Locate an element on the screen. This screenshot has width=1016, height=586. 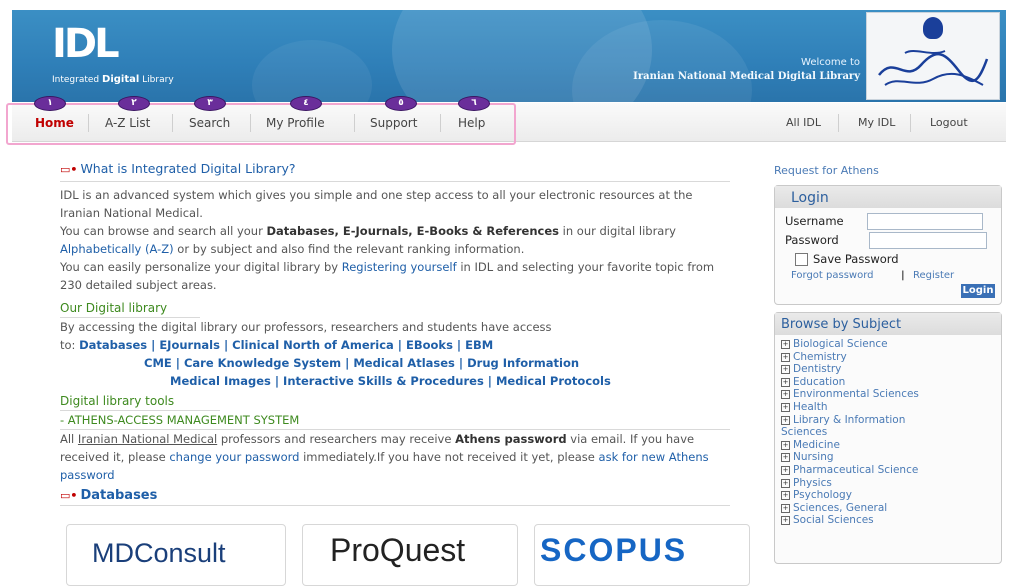
save-password-label: Save Password is located at coordinates (856, 259).